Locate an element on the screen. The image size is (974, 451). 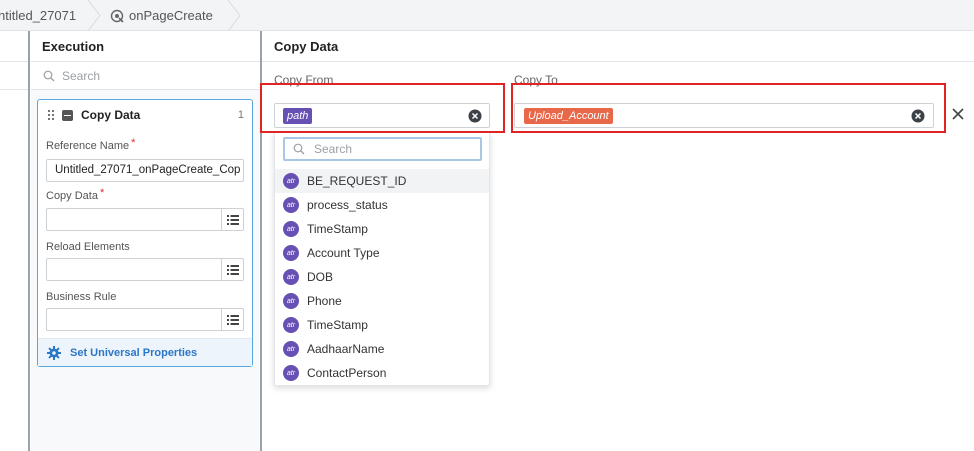
panel-title: Execution is located at coordinates (145, 46).